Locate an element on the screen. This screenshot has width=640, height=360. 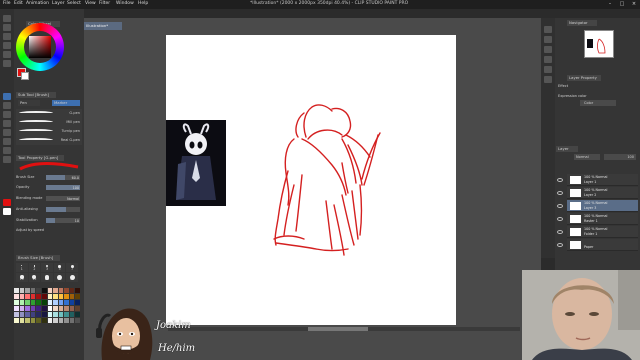
sub-tool-pen: Pen is located at coordinates (29, 103).